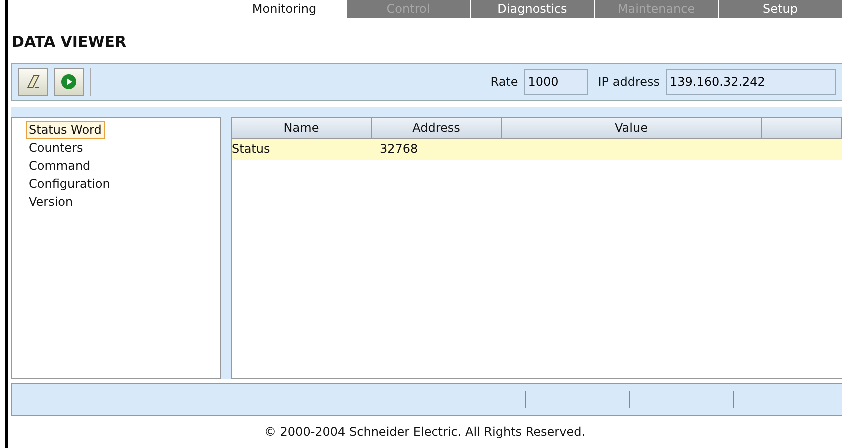 The height and width of the screenshot is (448, 842). Describe the element at coordinates (70, 184) in the screenshot. I see `tree-item: Configuration` at that location.